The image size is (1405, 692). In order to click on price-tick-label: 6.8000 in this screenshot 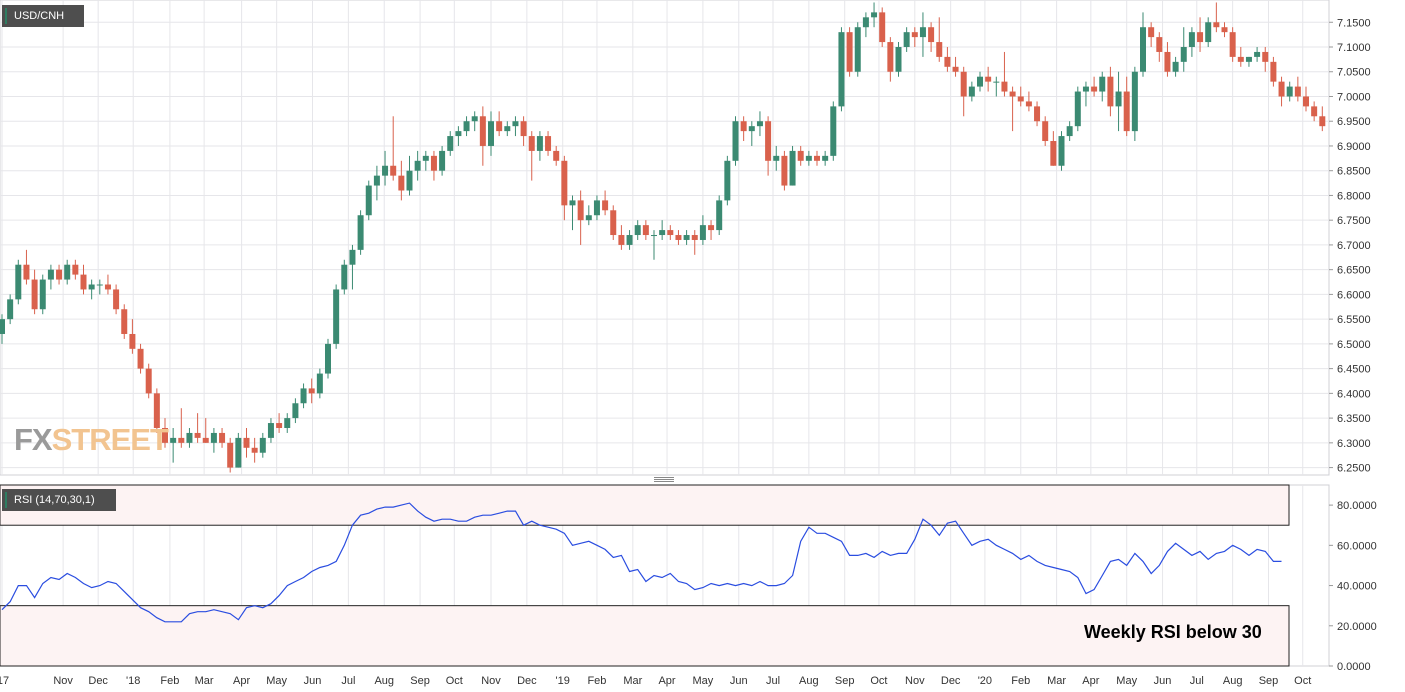, I will do `click(1354, 196)`.